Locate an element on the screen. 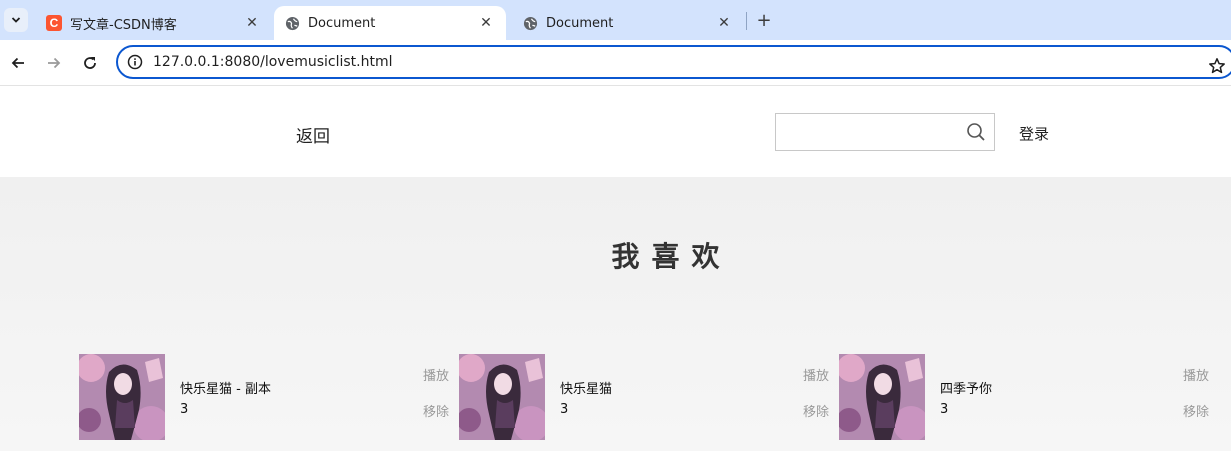 Image resolution: width=1231 pixels, height=451 pixels. reload-button is located at coordinates (90, 63).